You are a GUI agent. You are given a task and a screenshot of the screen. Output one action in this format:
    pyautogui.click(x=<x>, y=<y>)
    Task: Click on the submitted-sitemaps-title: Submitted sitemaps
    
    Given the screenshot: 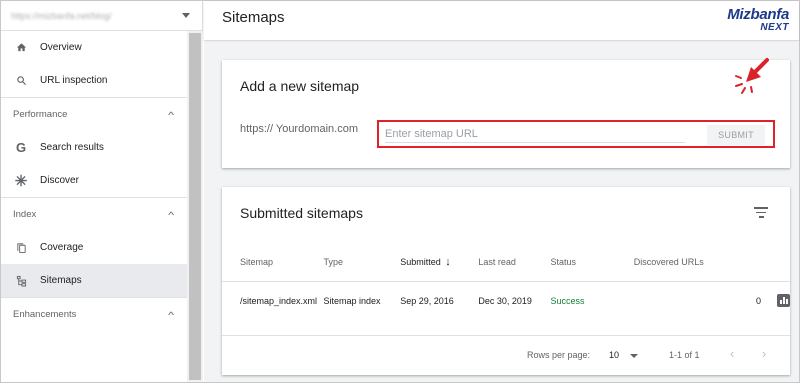 What is the action you would take?
    pyautogui.click(x=301, y=213)
    